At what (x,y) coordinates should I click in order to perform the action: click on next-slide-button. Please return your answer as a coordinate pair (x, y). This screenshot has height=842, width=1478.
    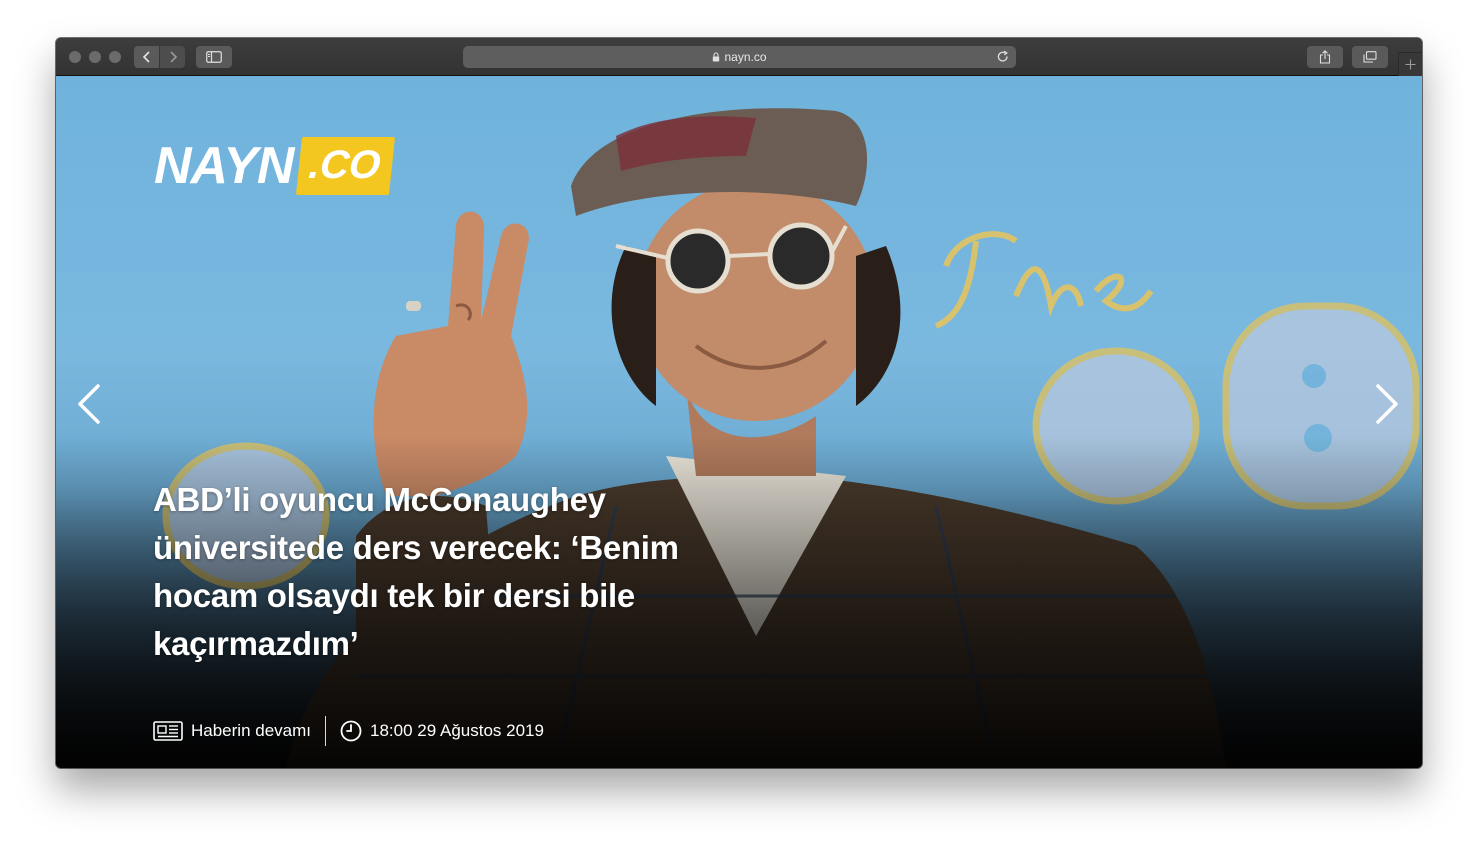
    Looking at the image, I should click on (1387, 404).